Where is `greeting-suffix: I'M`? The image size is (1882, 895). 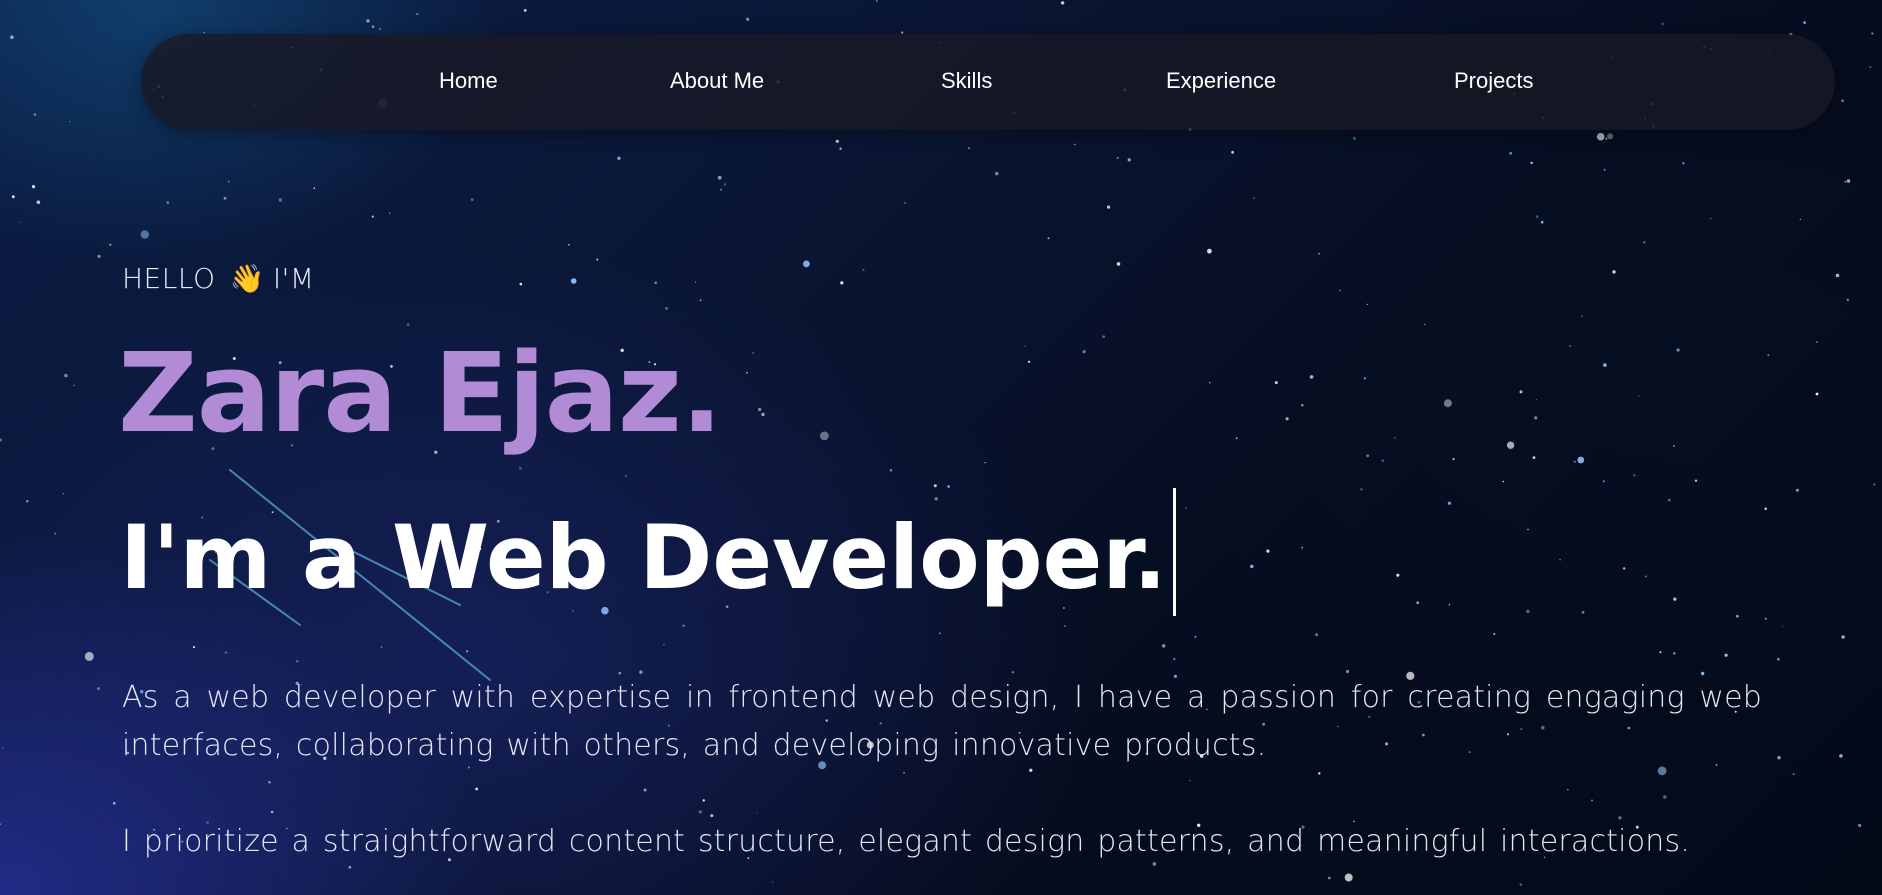 greeting-suffix: I'M is located at coordinates (293, 278).